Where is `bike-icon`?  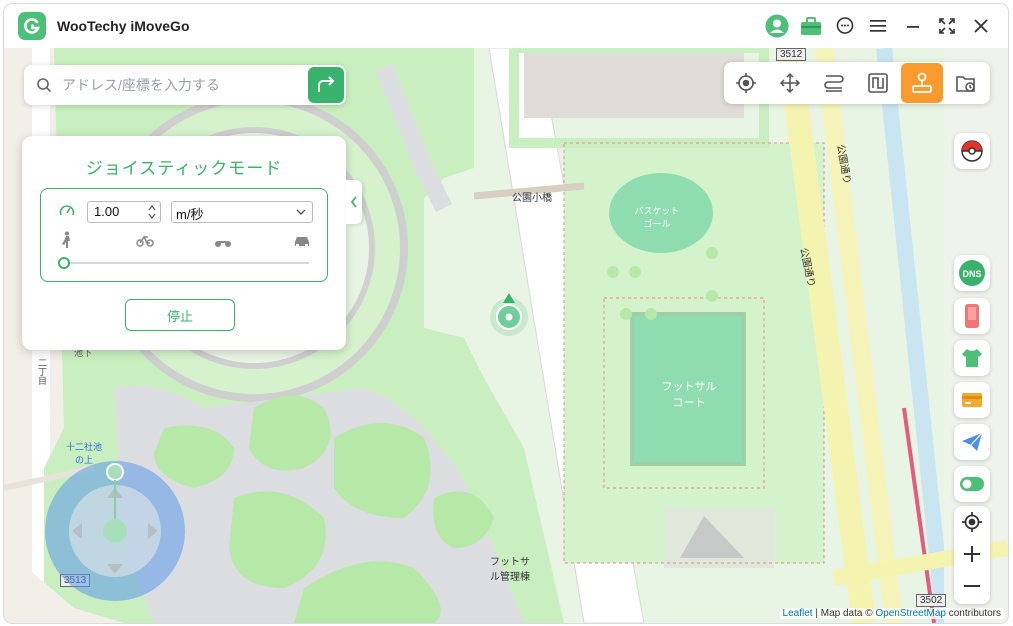 bike-icon is located at coordinates (145, 242).